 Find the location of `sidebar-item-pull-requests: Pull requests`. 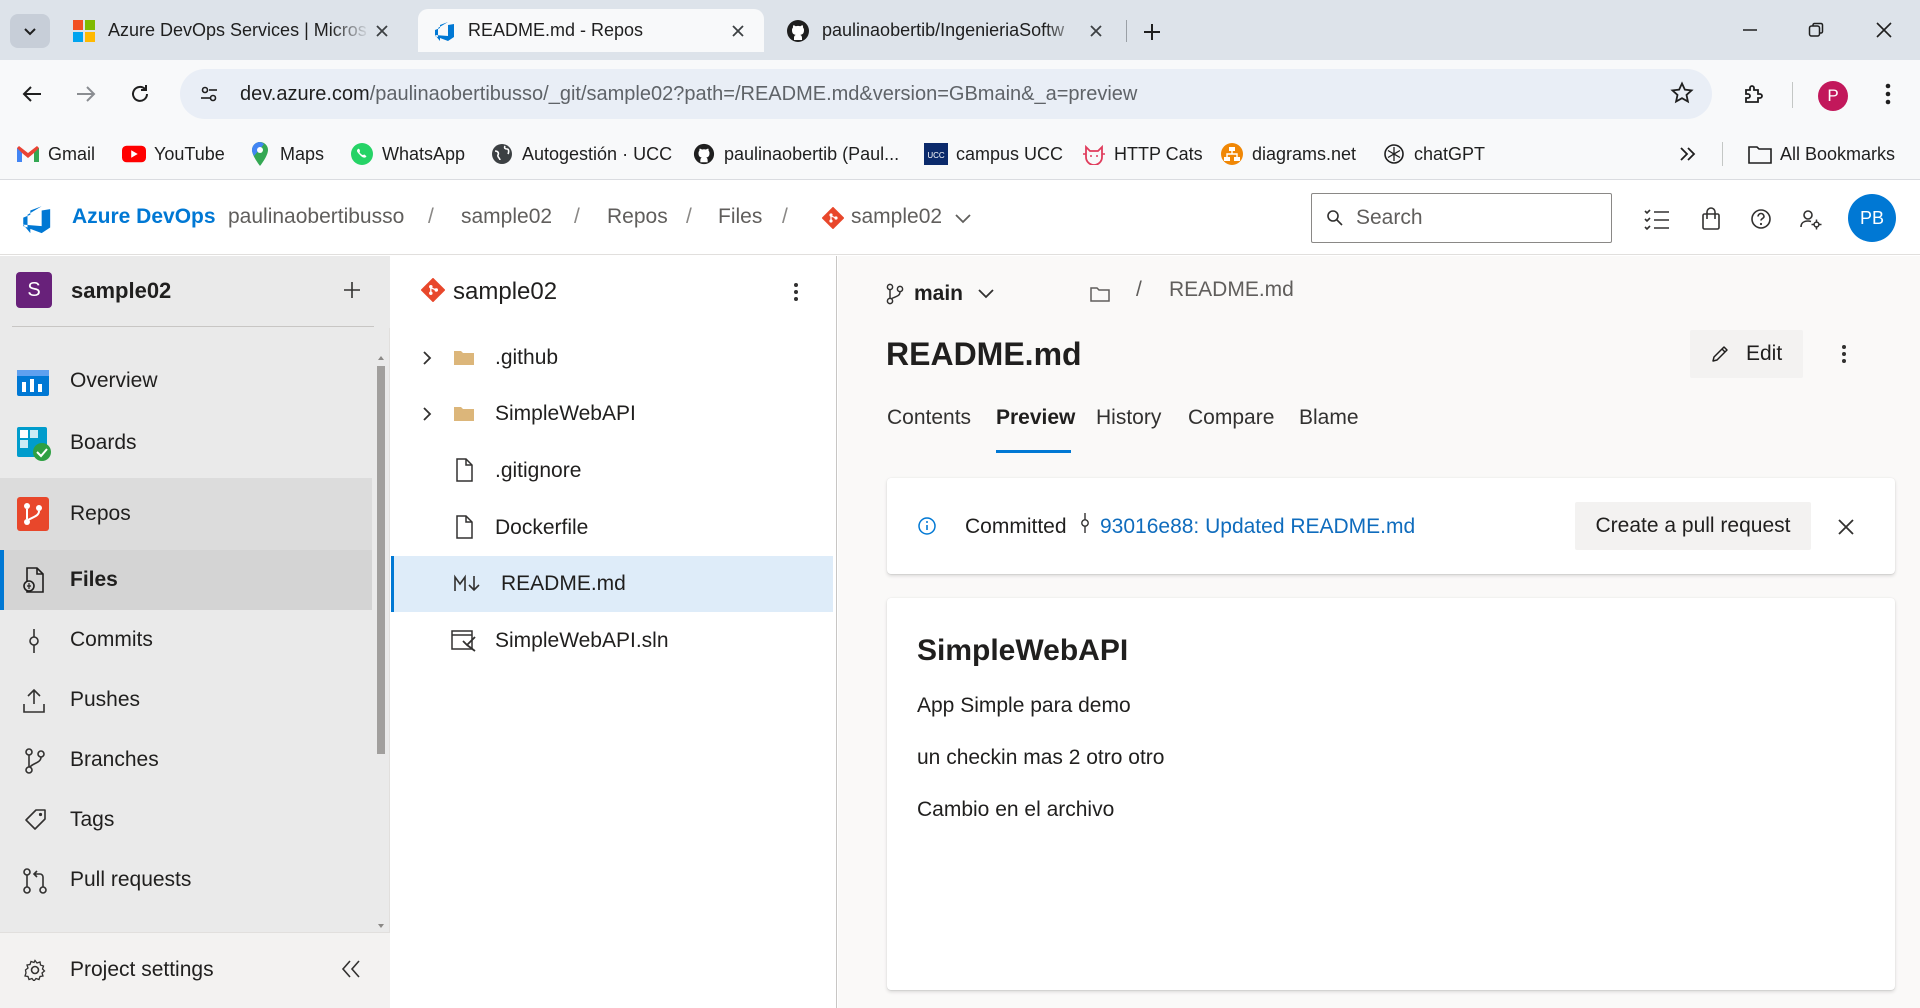

sidebar-item-pull-requests: Pull requests is located at coordinates (186, 880).